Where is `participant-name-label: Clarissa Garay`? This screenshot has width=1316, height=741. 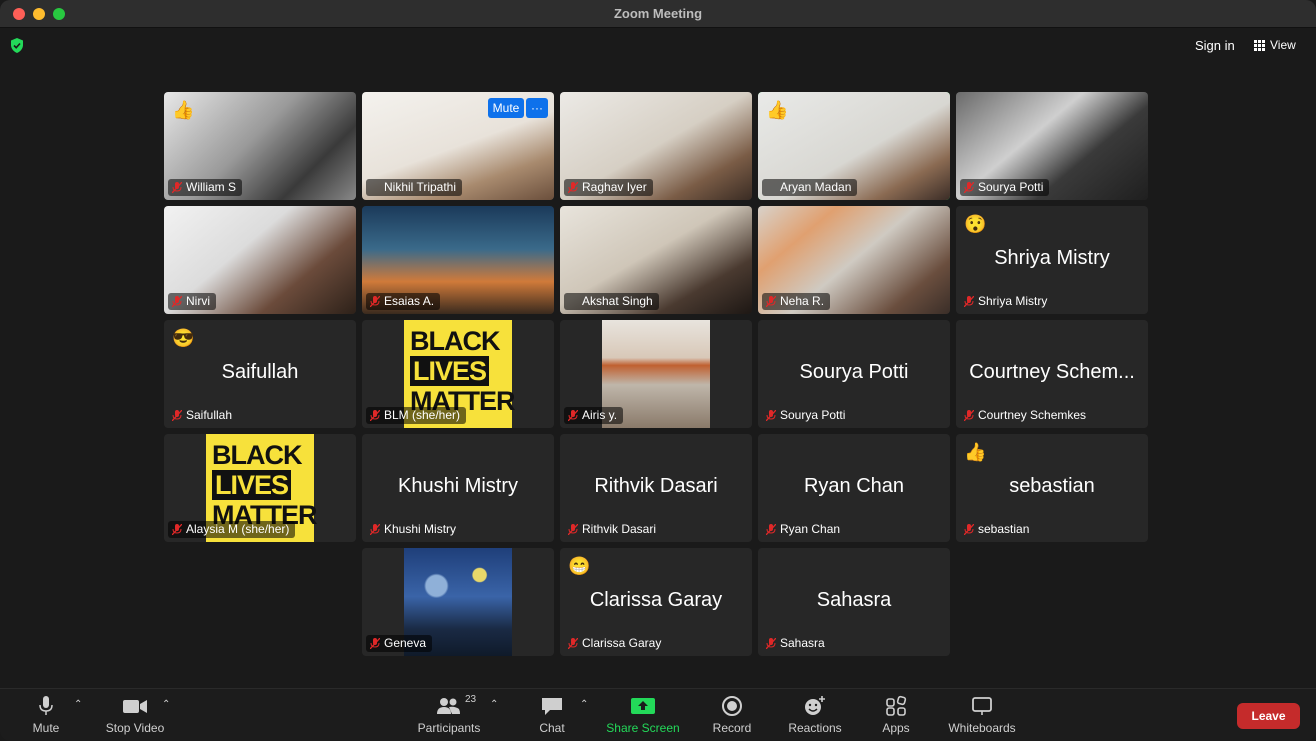 participant-name-label: Clarissa Garay is located at coordinates (615, 643).